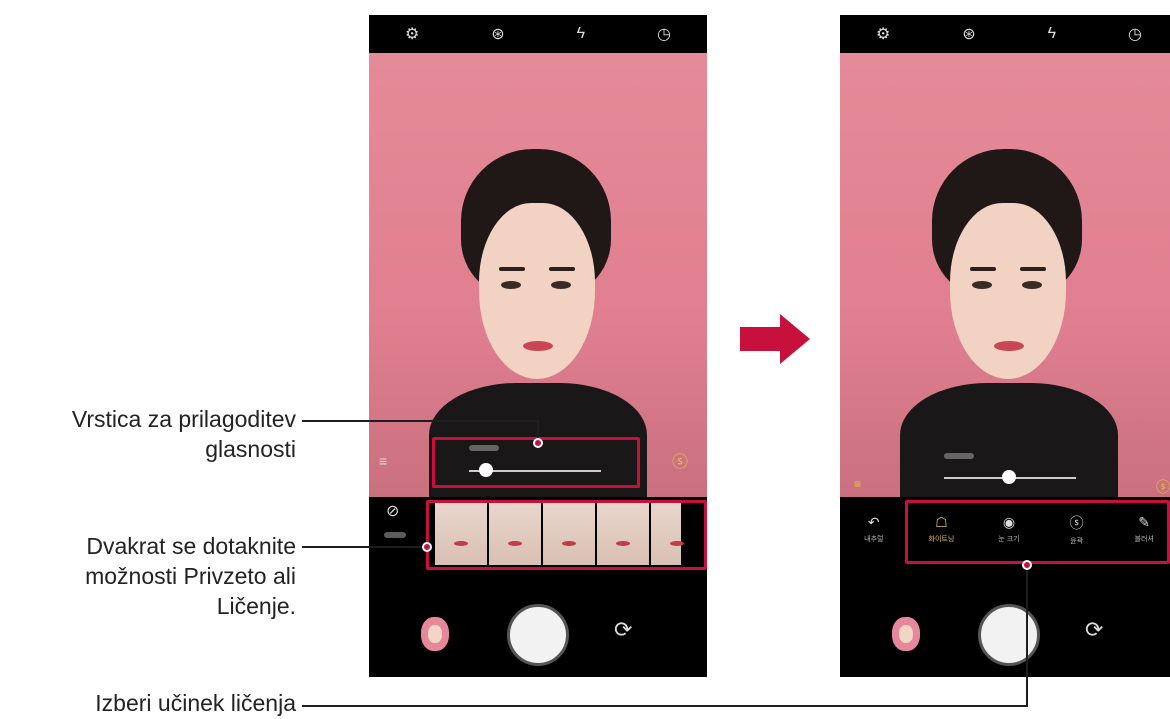  Describe the element at coordinates (392, 511) in the screenshot. I see `no-effect-icon: ⊘` at that location.